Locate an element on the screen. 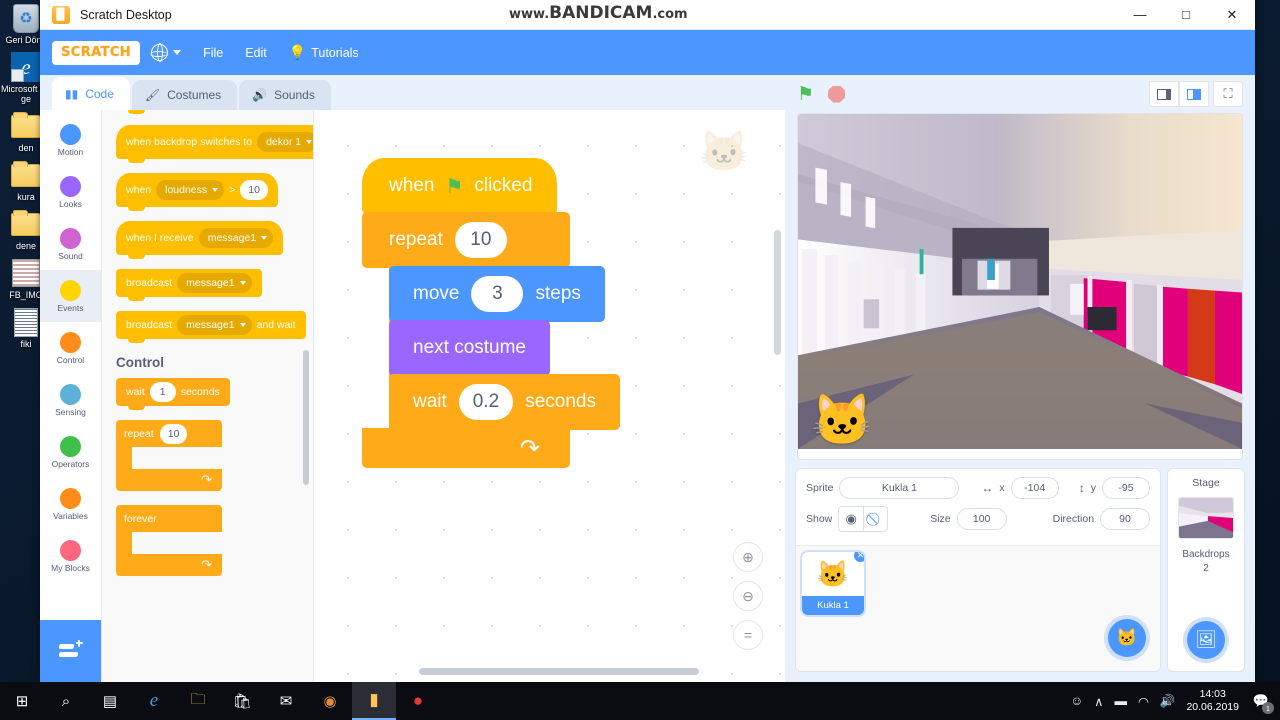  wifi-icon: ◠ is located at coordinates (1143, 701).